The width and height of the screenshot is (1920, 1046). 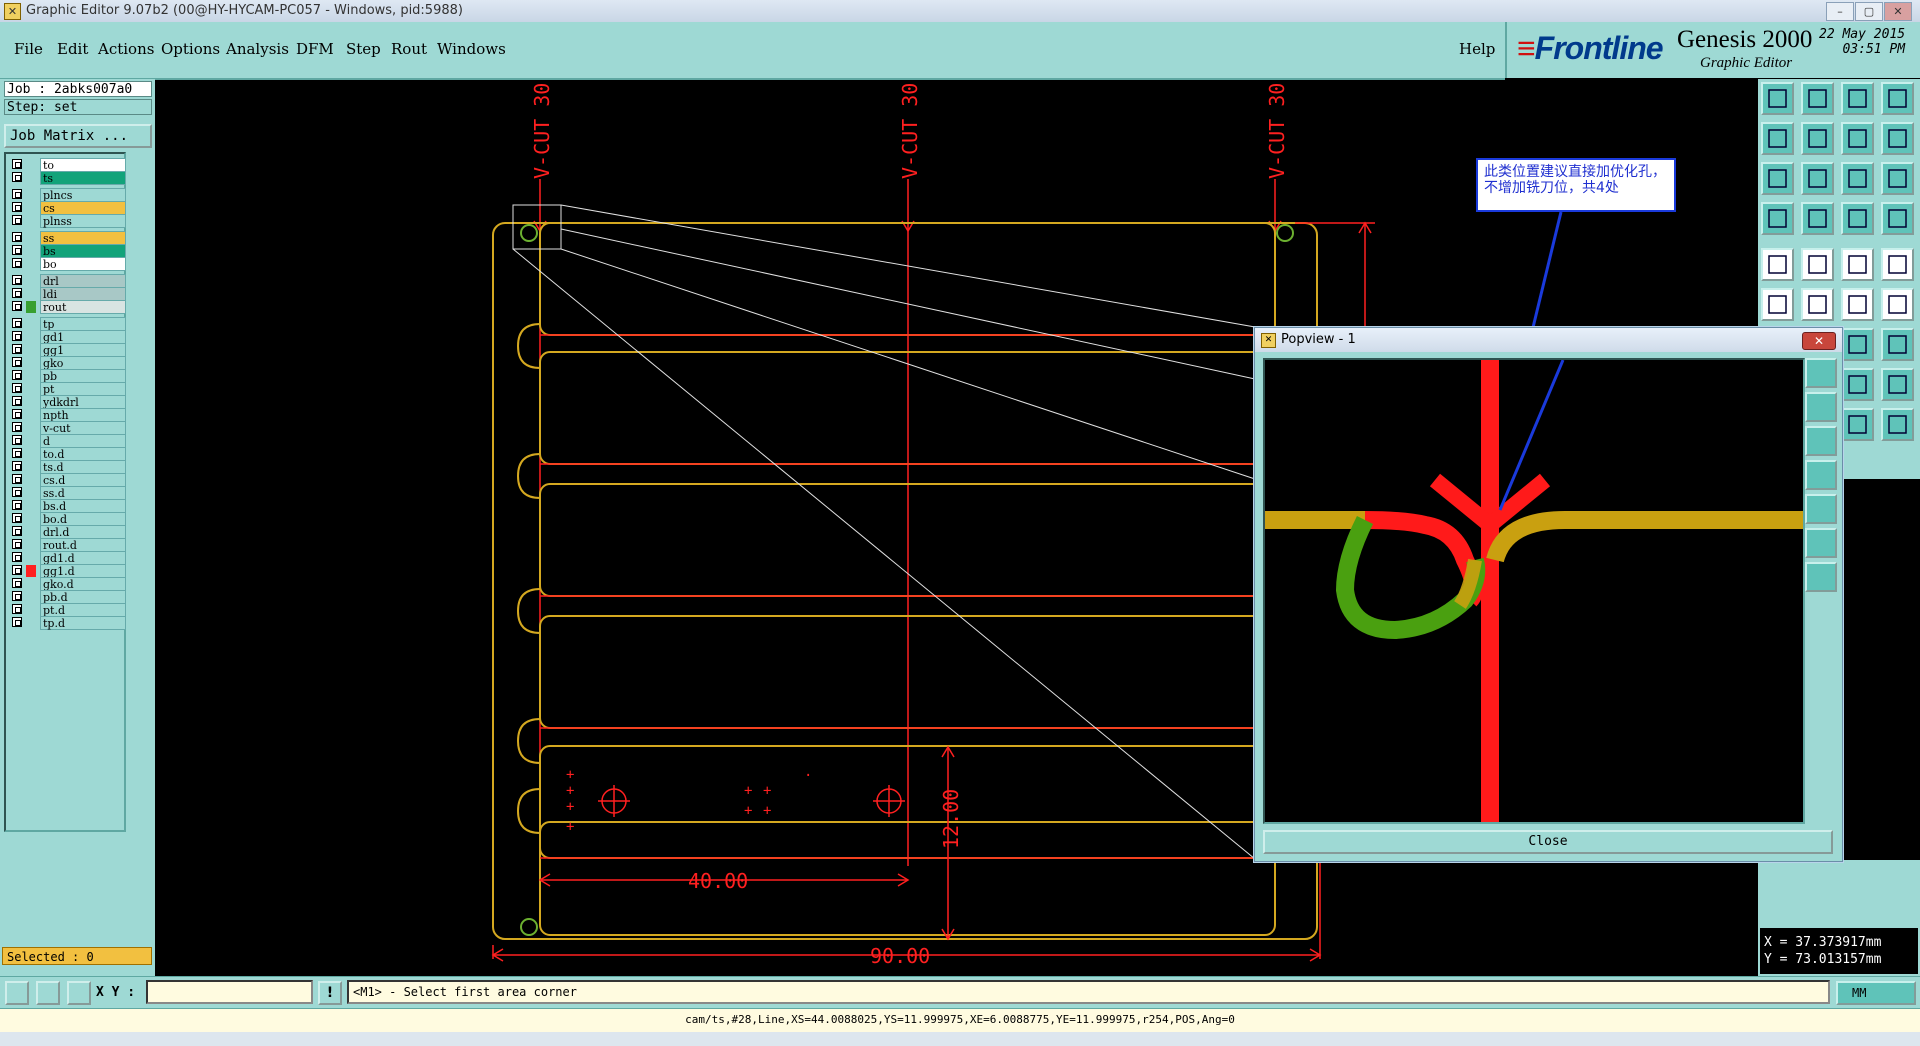 What do you see at coordinates (1548, 842) in the screenshot?
I see `popview-close-button: Close` at bounding box center [1548, 842].